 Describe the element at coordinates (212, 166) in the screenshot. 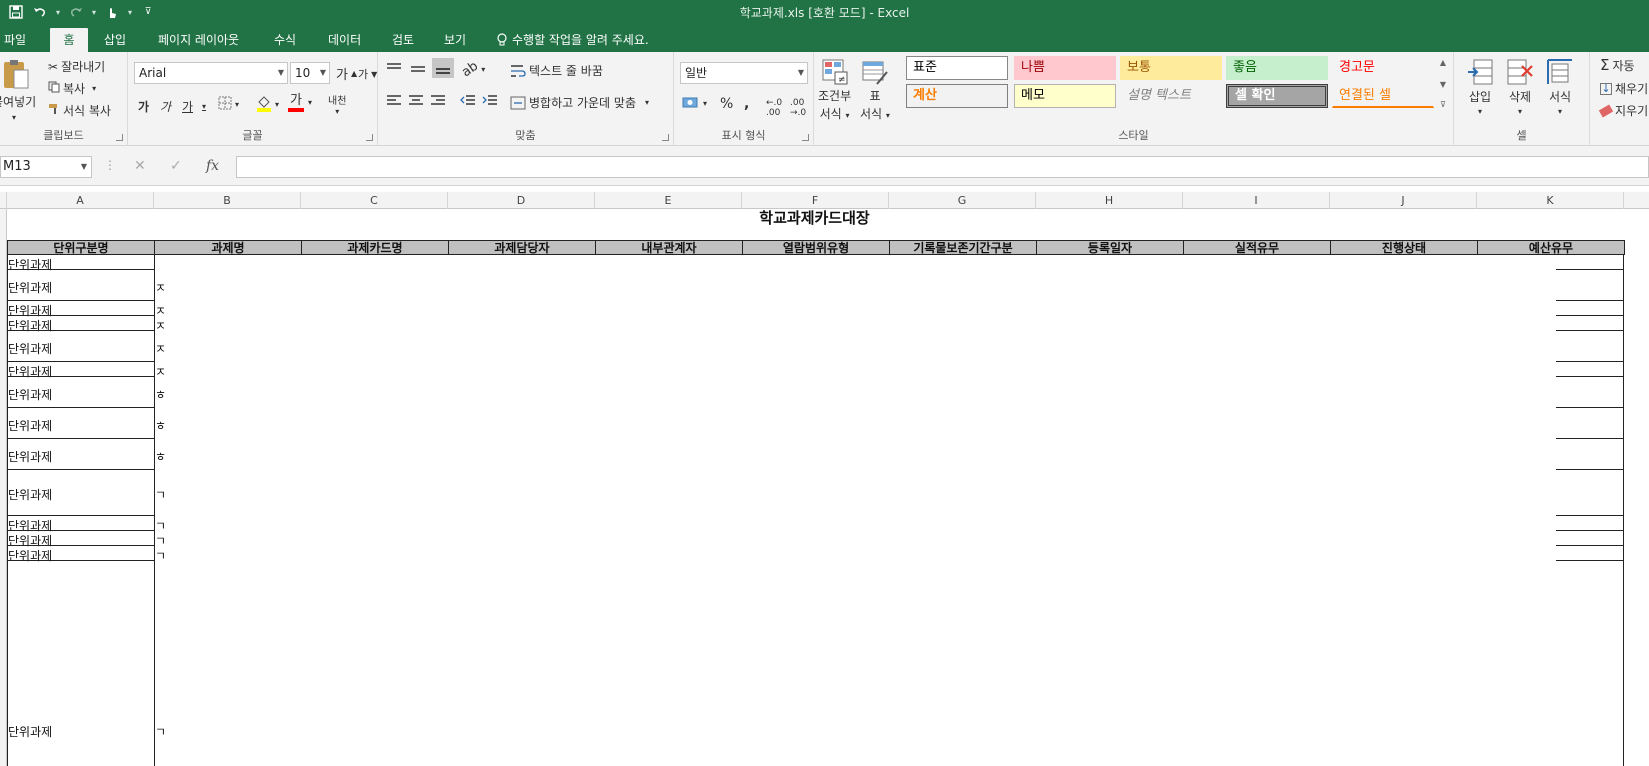

I see `insert-function-button: fx` at that location.